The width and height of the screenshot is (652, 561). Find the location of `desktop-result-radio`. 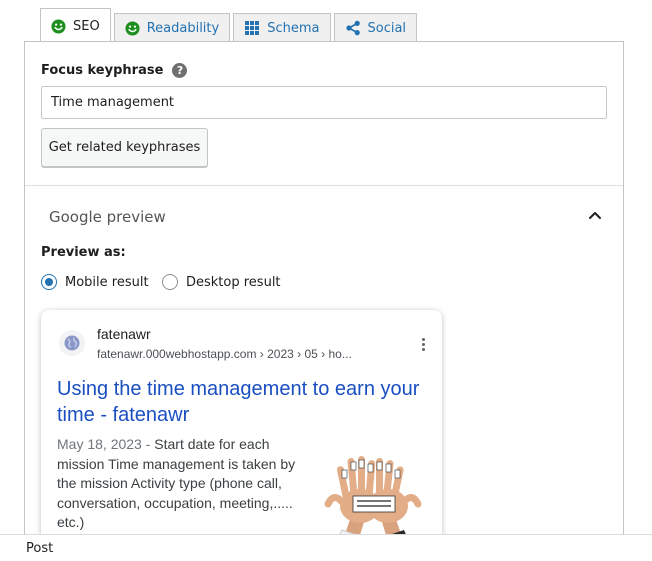

desktop-result-radio is located at coordinates (170, 282).